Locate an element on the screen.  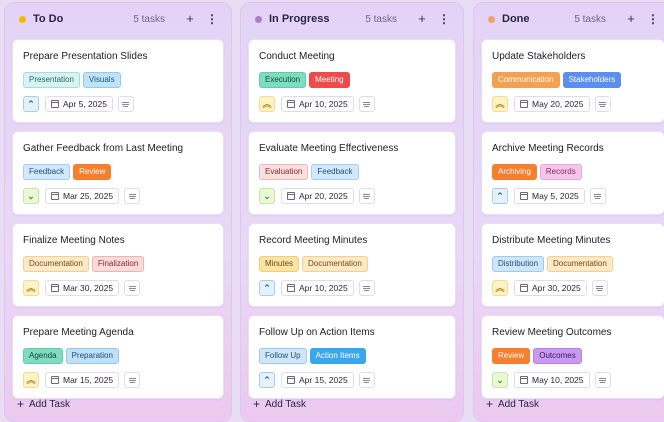
card-meta: ⌄ Mar 25, 2025 is located at coordinates (82, 196).